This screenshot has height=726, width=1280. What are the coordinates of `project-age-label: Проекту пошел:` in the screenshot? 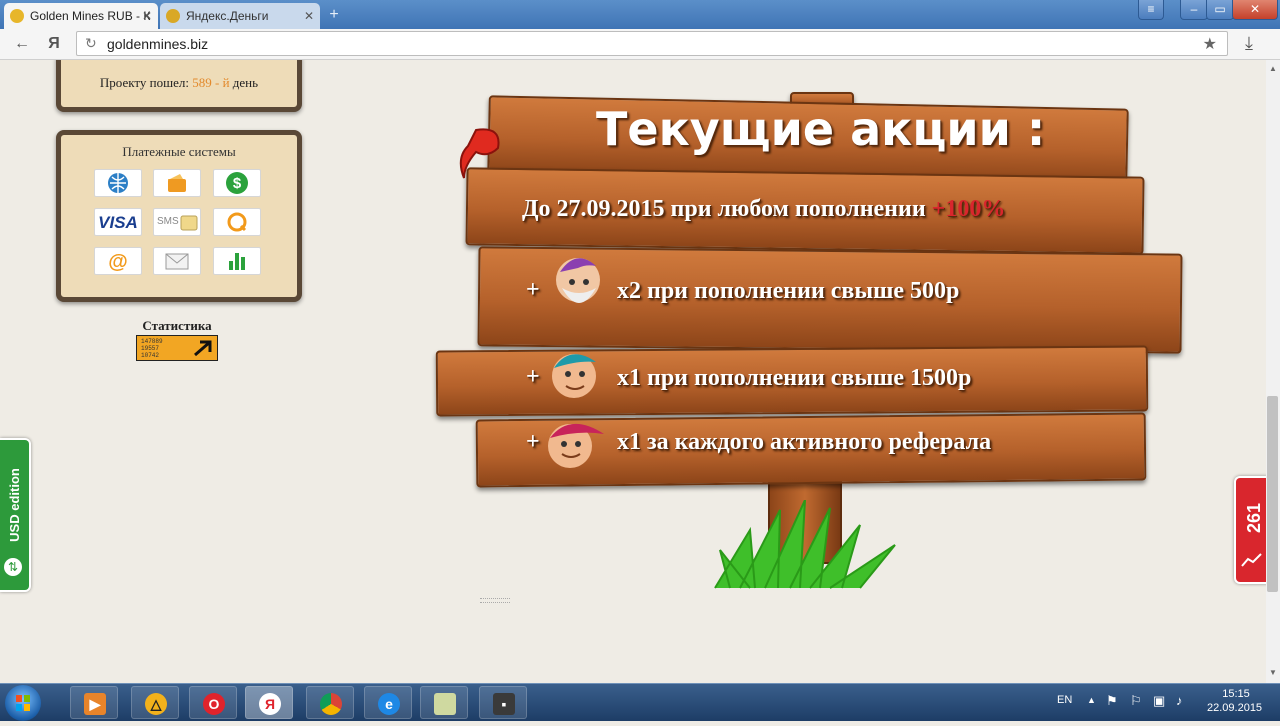 It's located at (144, 82).